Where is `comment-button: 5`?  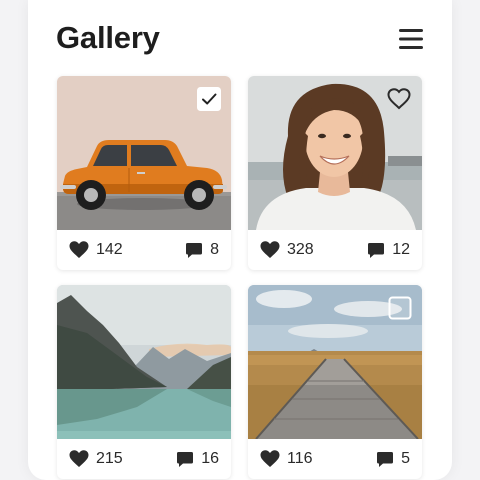
comment-button: 5 is located at coordinates (393, 459).